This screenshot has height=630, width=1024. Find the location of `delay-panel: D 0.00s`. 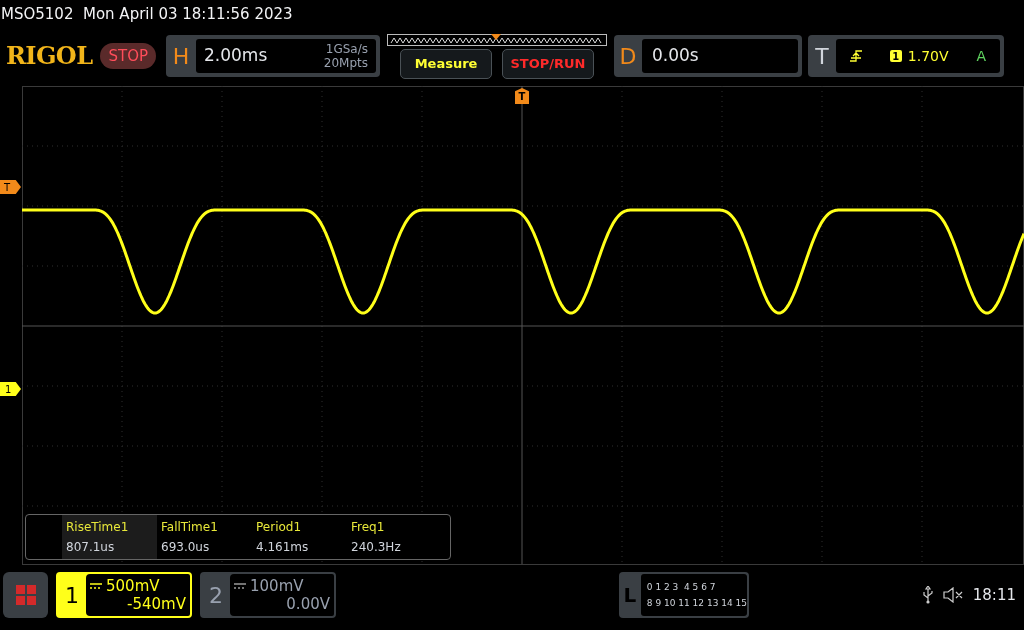

delay-panel: D 0.00s is located at coordinates (708, 56).